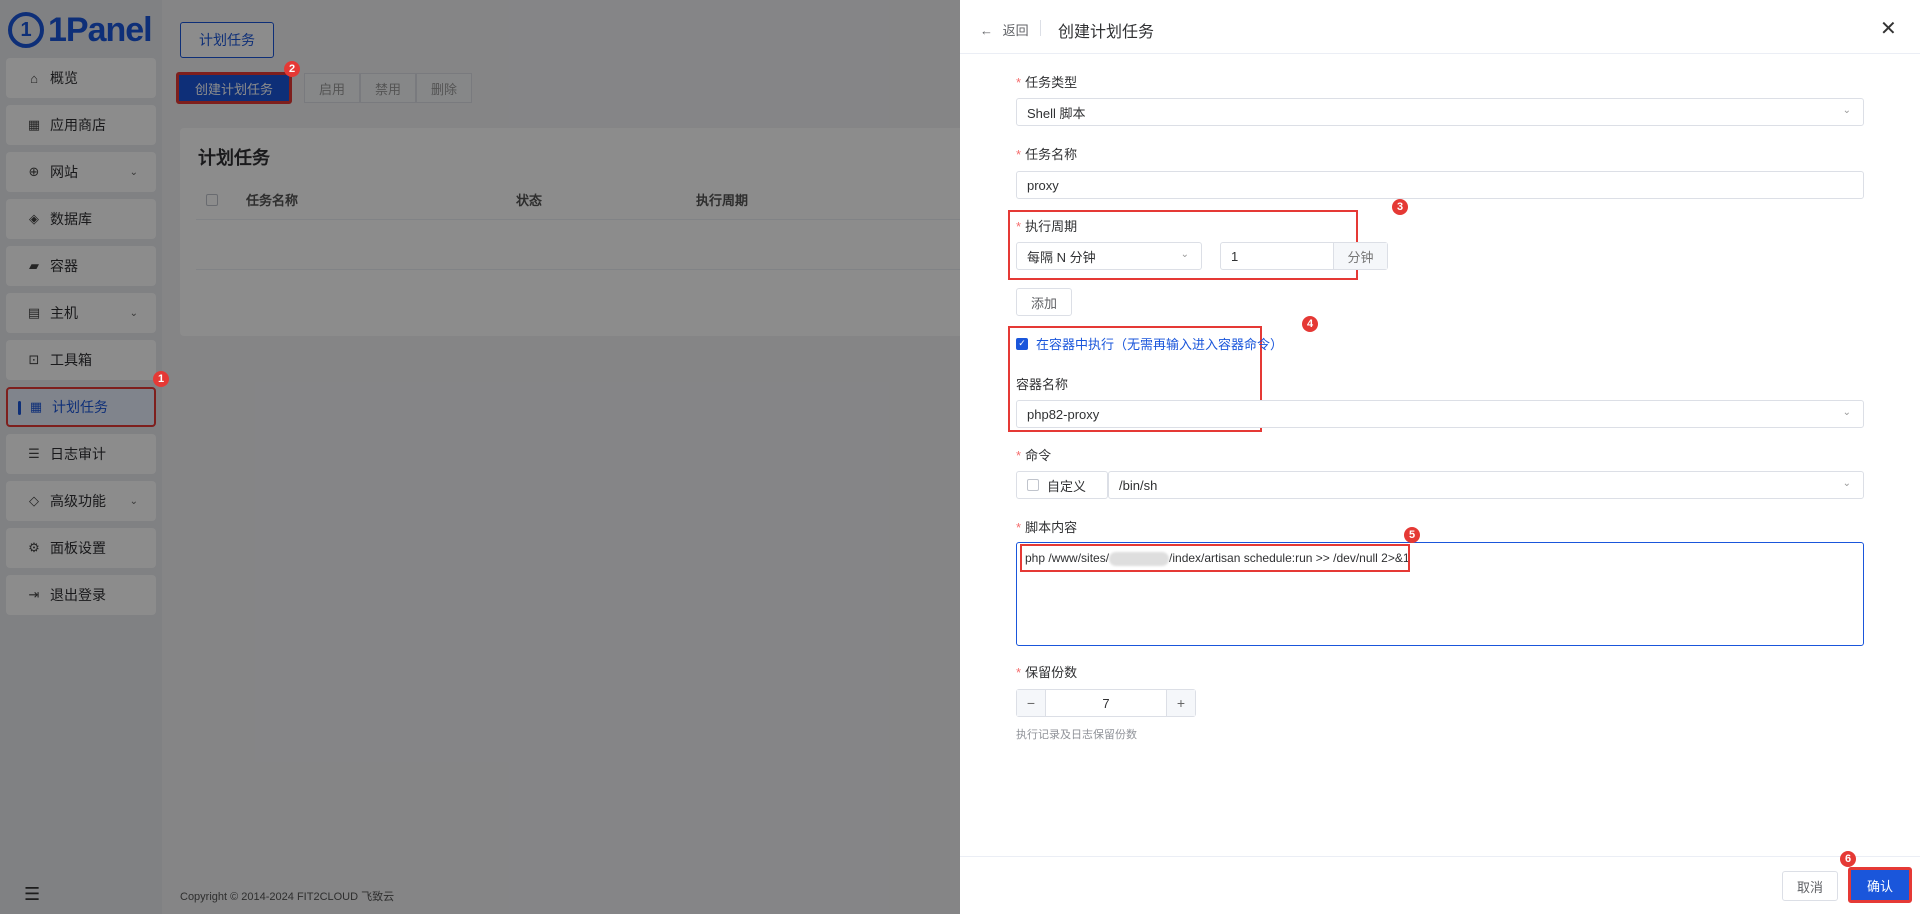 The image size is (1920, 914). Describe the element at coordinates (1360, 256) in the screenshot. I see `unit-suffix: 分钟` at that location.